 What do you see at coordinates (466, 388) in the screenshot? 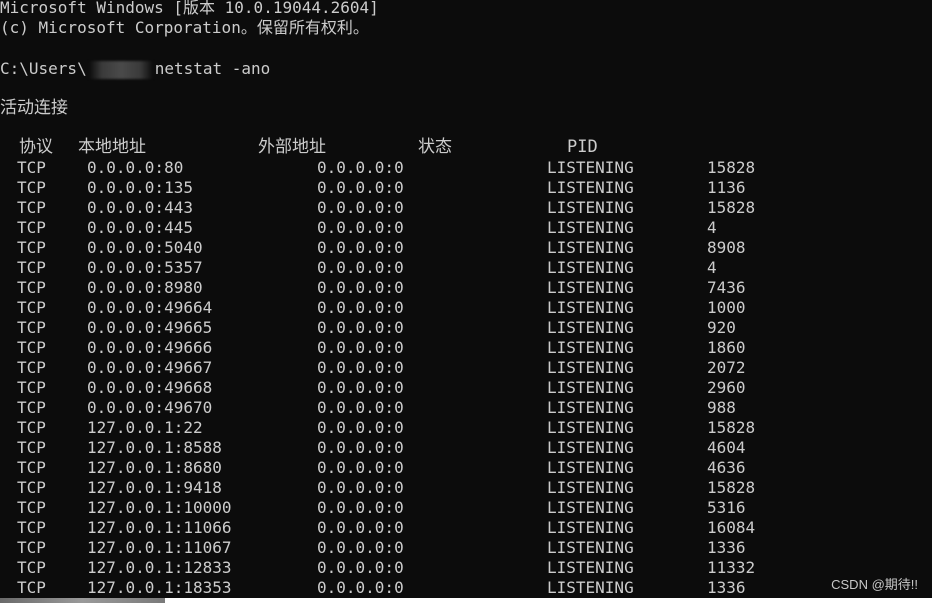
I see `table-row: TCP 0.0.0.0:49668 0.0.0.0:0 LISTENING 2960` at bounding box center [466, 388].